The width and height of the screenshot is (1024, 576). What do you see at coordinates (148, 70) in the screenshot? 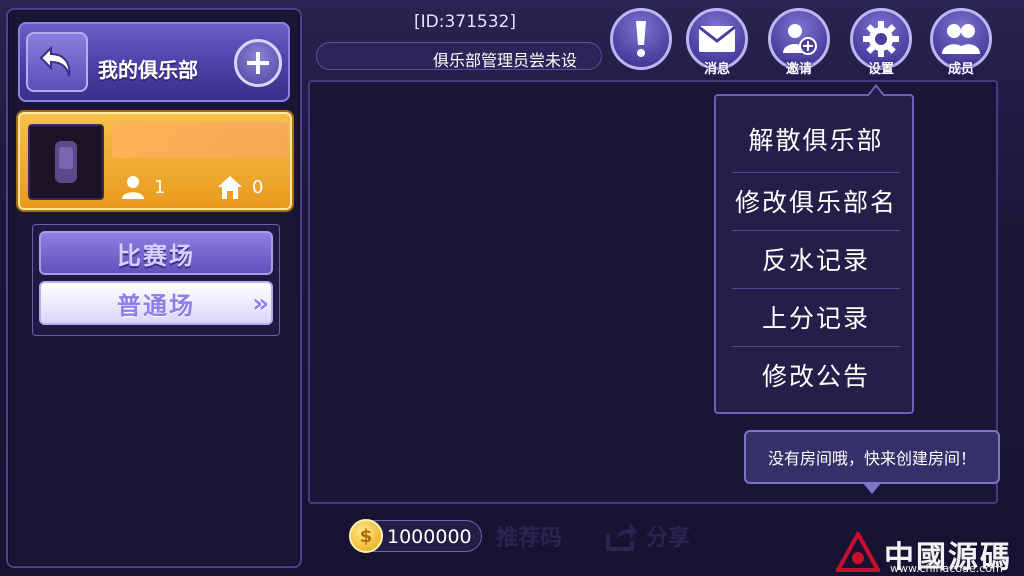
I see `club-title: 我的俱乐部` at bounding box center [148, 70].